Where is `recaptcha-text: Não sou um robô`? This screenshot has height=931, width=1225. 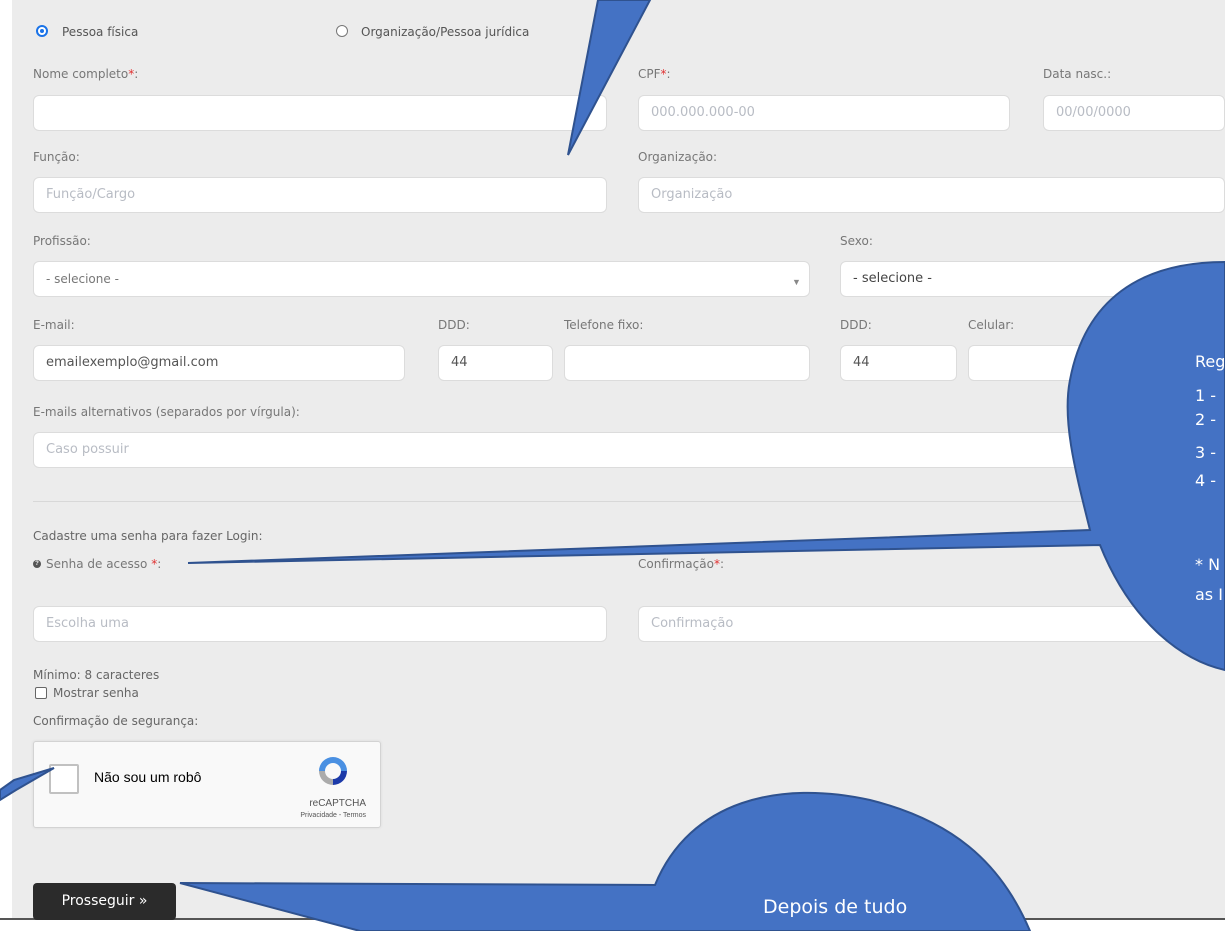
recaptcha-text: Não sou um robô is located at coordinates (148, 777).